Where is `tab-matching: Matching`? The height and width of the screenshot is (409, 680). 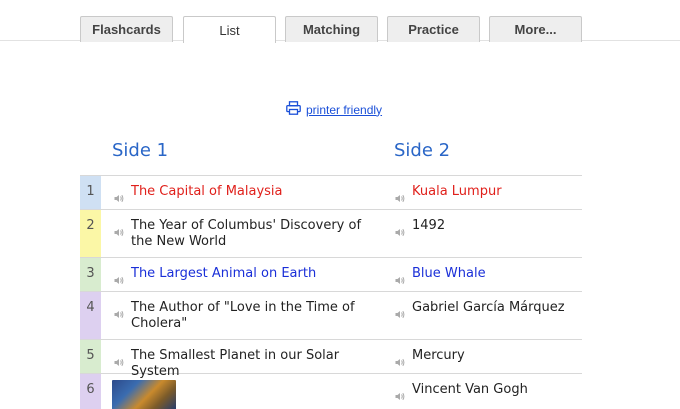 tab-matching: Matching is located at coordinates (331, 29).